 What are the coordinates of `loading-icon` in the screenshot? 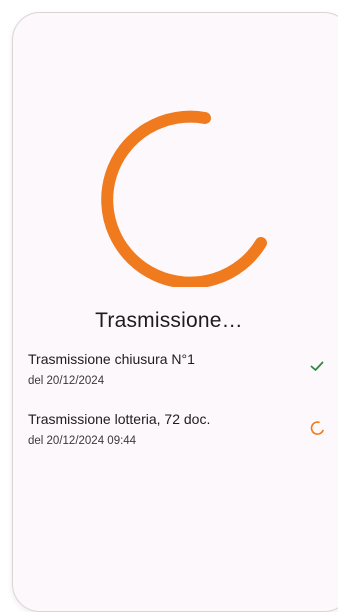 It's located at (317, 428).